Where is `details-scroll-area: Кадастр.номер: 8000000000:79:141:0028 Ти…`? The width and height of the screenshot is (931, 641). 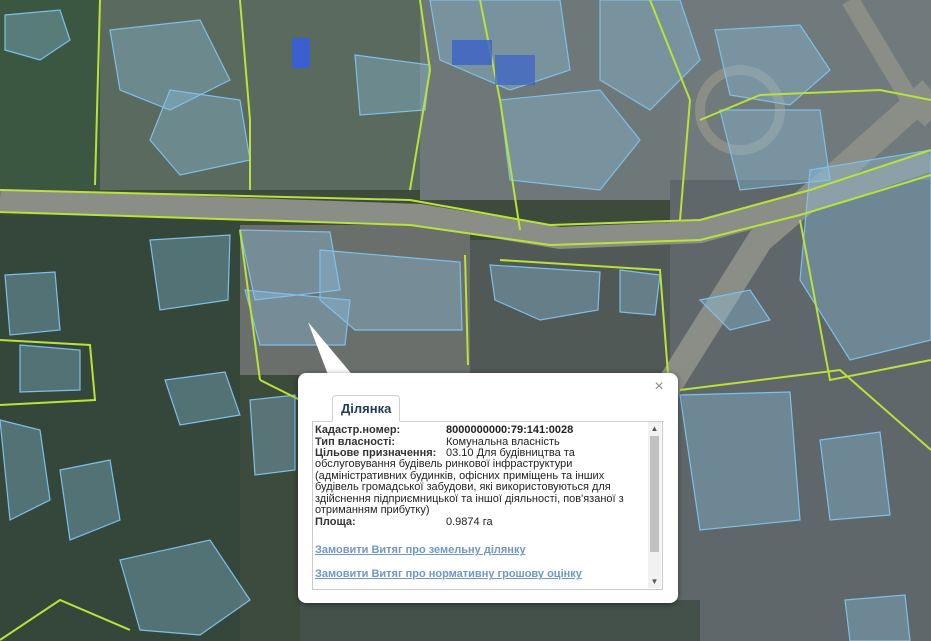 details-scroll-area: Кадастр.номер: 8000000000:79:141:0028 Ти… is located at coordinates (480, 505).